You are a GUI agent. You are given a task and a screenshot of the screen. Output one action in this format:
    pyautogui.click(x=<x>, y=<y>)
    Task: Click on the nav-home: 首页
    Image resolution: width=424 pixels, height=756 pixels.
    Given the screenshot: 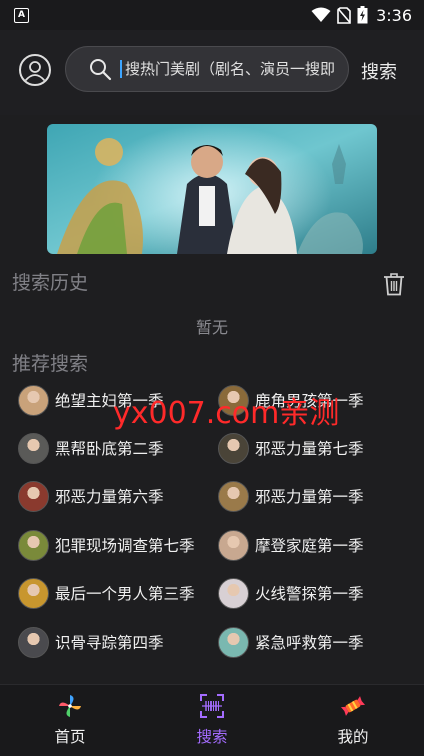 What is the action you would take?
    pyautogui.click(x=70, y=720)
    